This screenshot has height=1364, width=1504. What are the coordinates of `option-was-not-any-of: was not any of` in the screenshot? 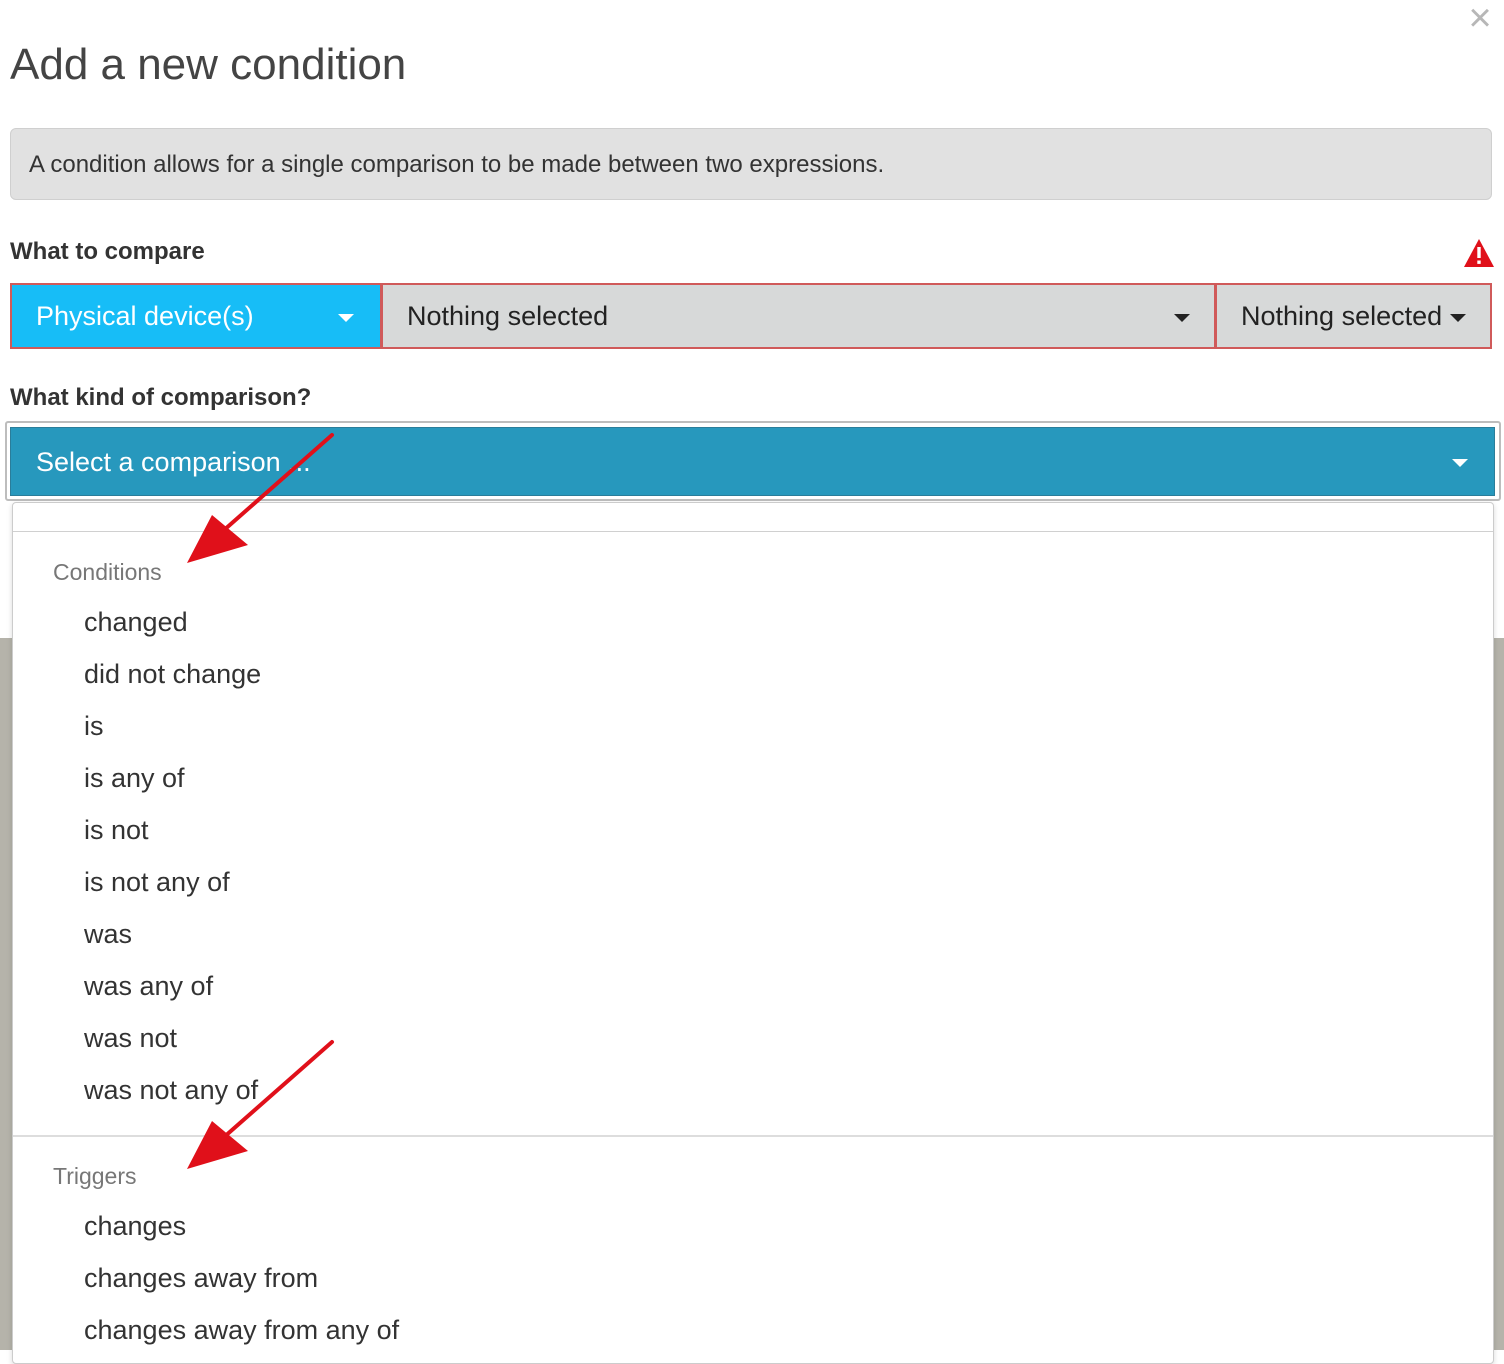 It's located at (171, 1090).